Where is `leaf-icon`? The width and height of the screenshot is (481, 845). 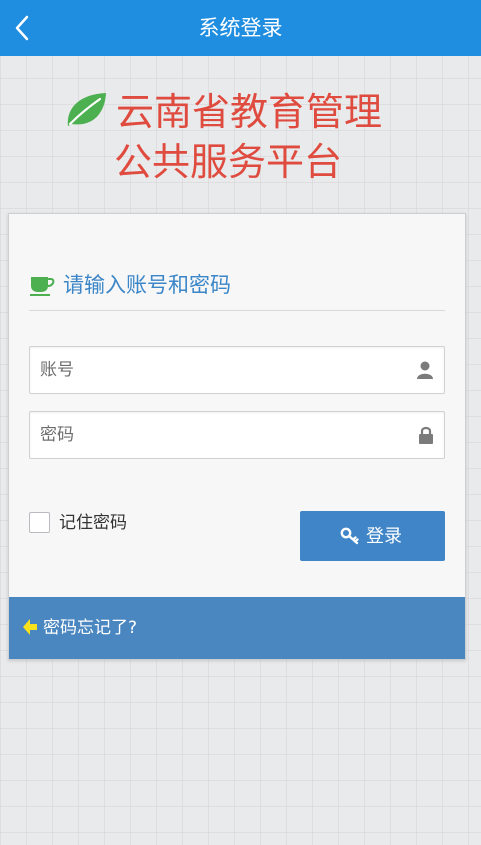 leaf-icon is located at coordinates (86, 109).